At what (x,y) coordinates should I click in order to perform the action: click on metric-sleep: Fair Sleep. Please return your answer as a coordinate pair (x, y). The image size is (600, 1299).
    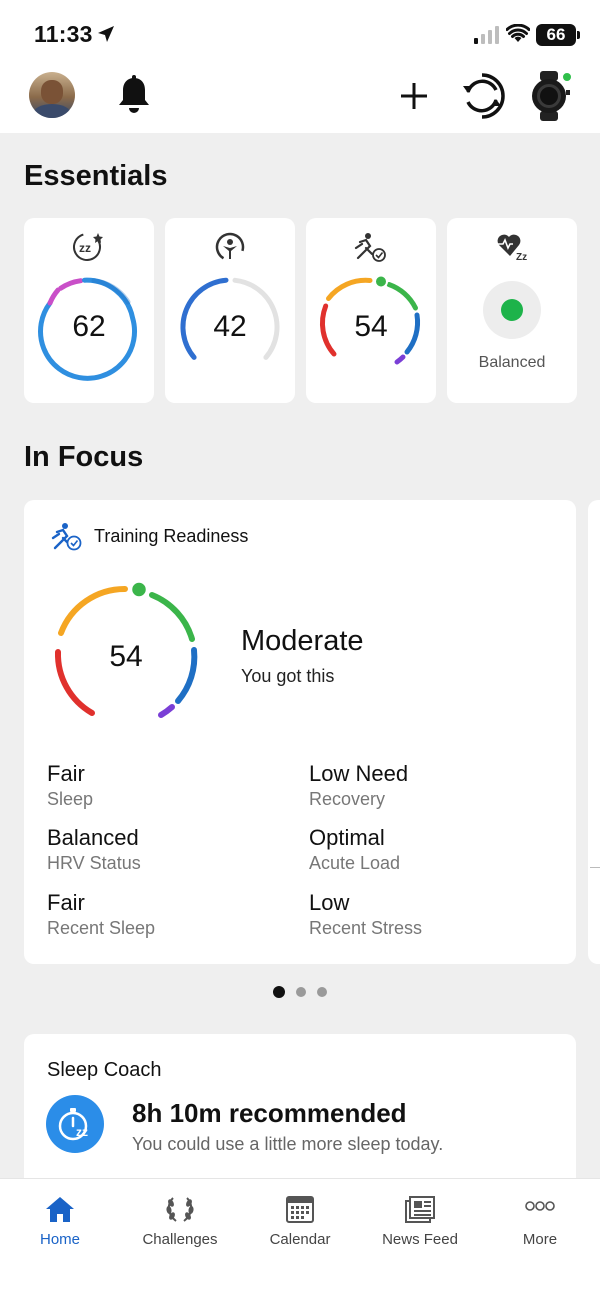
    Looking at the image, I should click on (70, 785).